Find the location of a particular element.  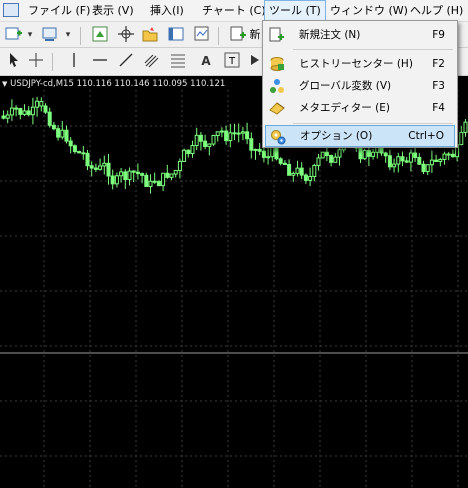

menu-item-new-order: 新規注文 (N) F9 is located at coordinates (360, 35).